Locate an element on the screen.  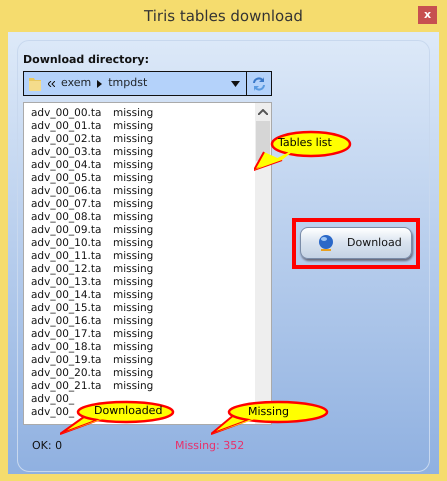
table-name: adv_00_00.ta is located at coordinates (66, 113).